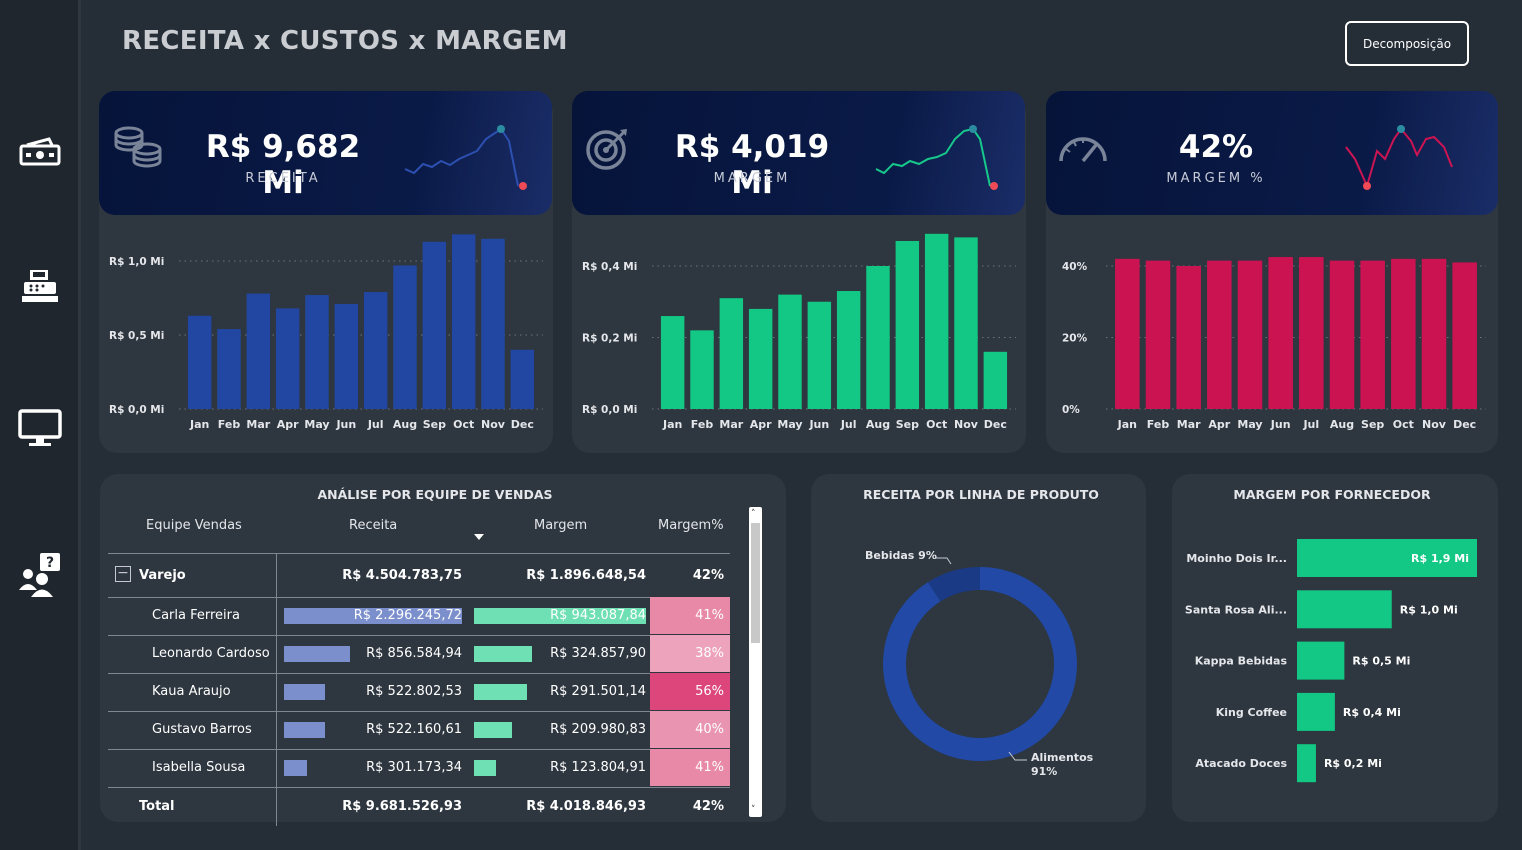 This screenshot has width=1522, height=850. Describe the element at coordinates (598, 729) in the screenshot. I see `row-margem: R$ 209.980,83` at that location.